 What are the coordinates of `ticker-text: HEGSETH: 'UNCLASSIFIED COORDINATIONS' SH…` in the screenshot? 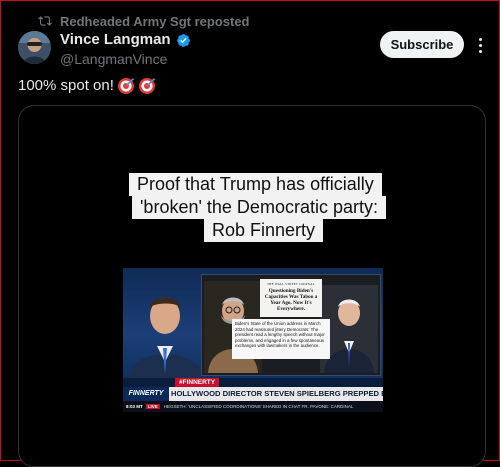 It's located at (258, 406).